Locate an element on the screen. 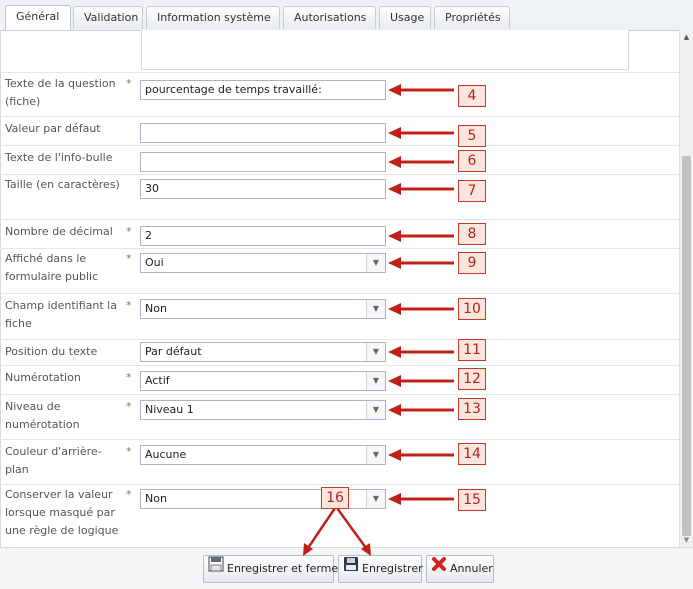  callout-number: 15 is located at coordinates (472, 500).